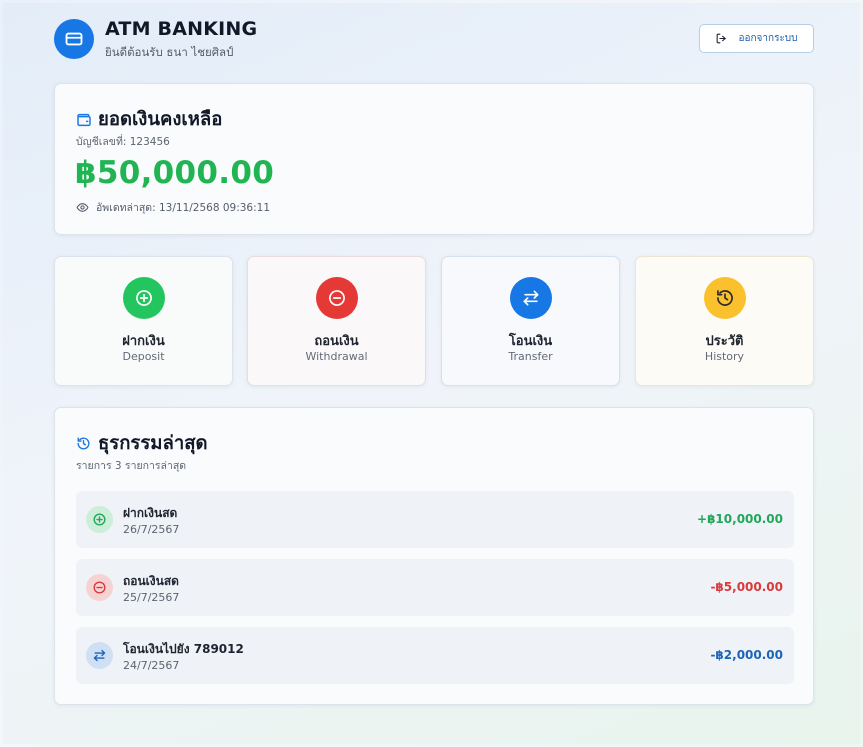 The image size is (863, 747). I want to click on history-button: ประวัติ History, so click(724, 321).